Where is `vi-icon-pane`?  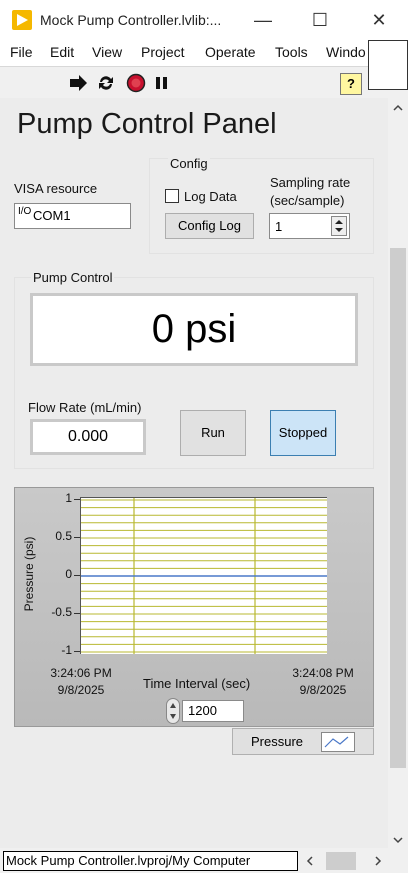
vi-icon-pane is located at coordinates (388, 65).